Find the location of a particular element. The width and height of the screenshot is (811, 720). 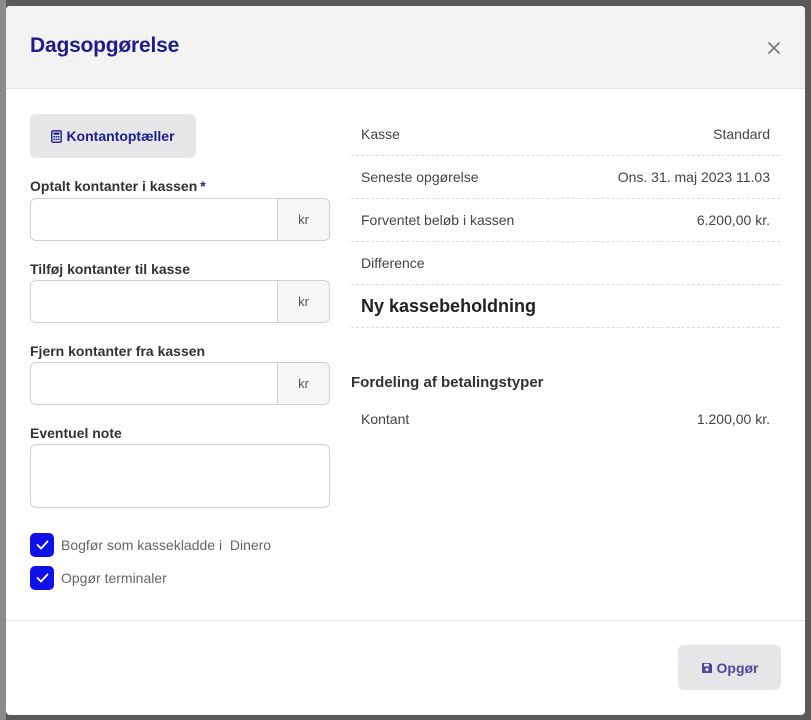

terminals-checkbox-row: Opgør terminaler is located at coordinates (98, 578).